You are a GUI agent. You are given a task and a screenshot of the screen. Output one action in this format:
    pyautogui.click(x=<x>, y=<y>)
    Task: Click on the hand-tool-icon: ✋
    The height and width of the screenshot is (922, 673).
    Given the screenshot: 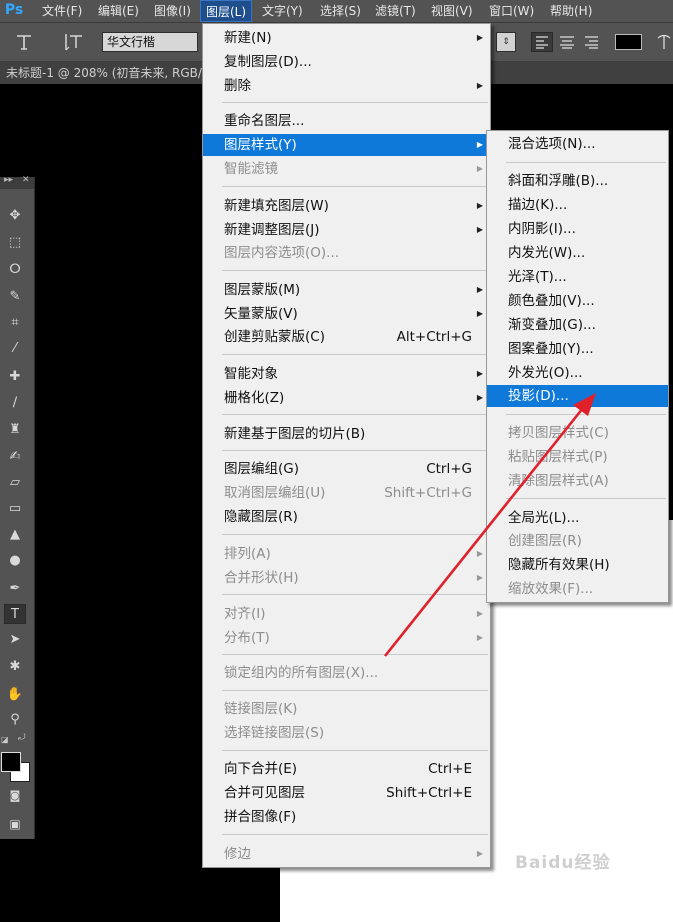 What is the action you would take?
    pyautogui.click(x=15, y=695)
    